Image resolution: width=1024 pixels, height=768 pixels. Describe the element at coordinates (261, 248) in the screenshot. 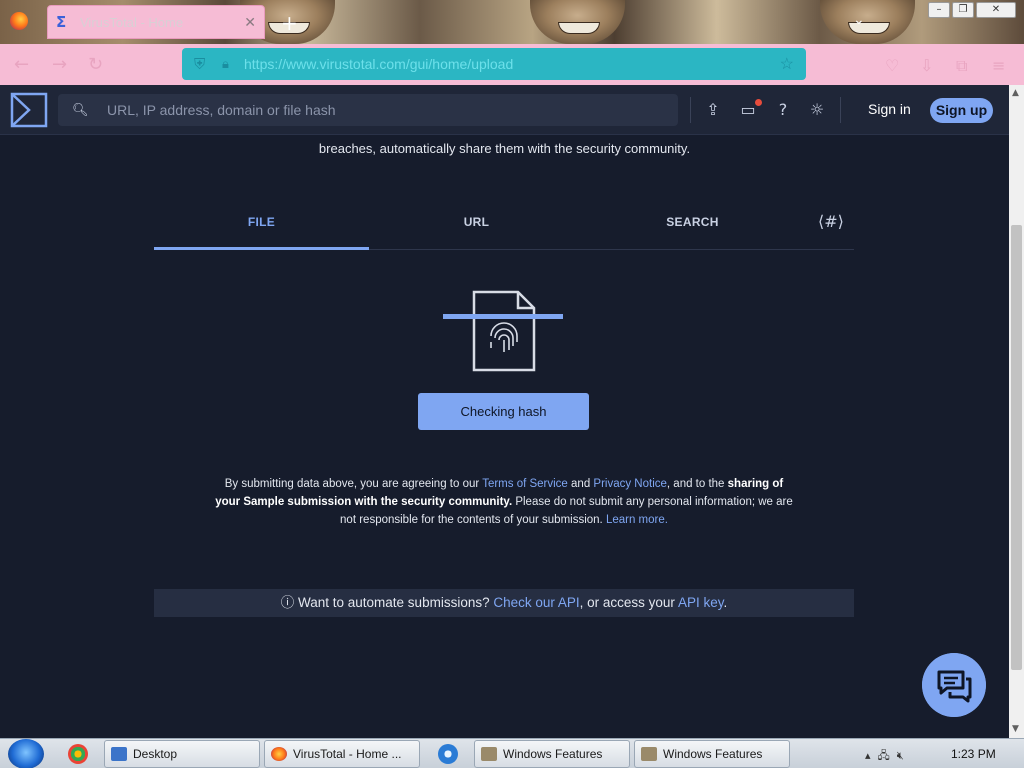

I see `active-tab-indicator` at that location.